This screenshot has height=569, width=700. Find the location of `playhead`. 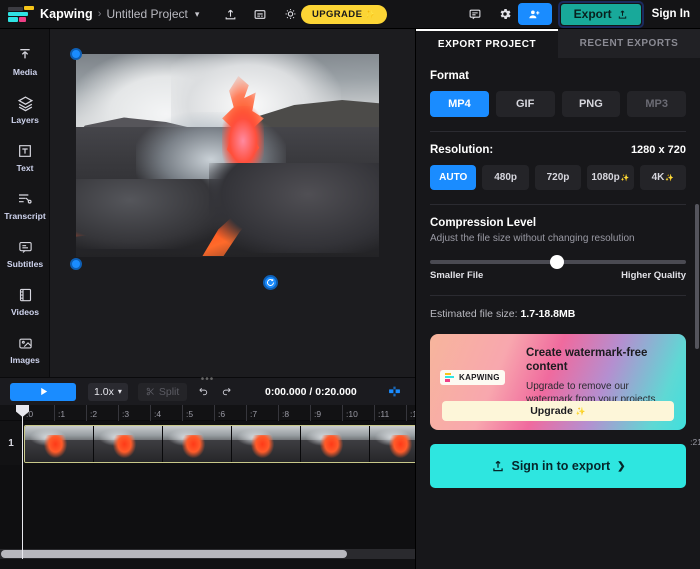

playhead is located at coordinates (22, 482).